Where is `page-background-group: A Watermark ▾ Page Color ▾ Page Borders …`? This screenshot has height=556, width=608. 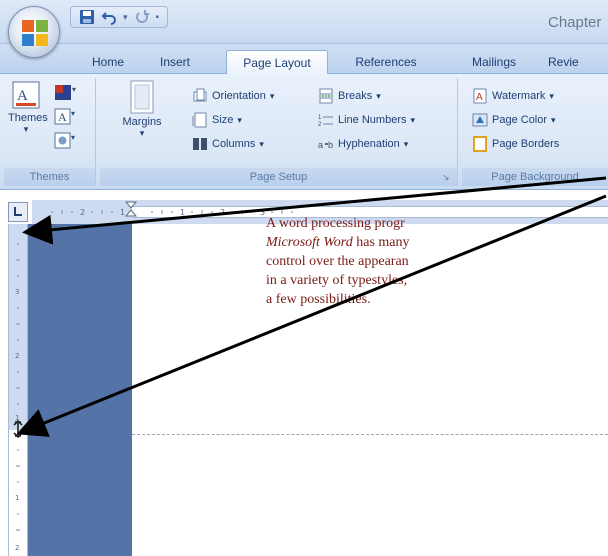 page-background-group: A Watermark ▾ Page Color ▾ Page Borders … is located at coordinates (535, 132).